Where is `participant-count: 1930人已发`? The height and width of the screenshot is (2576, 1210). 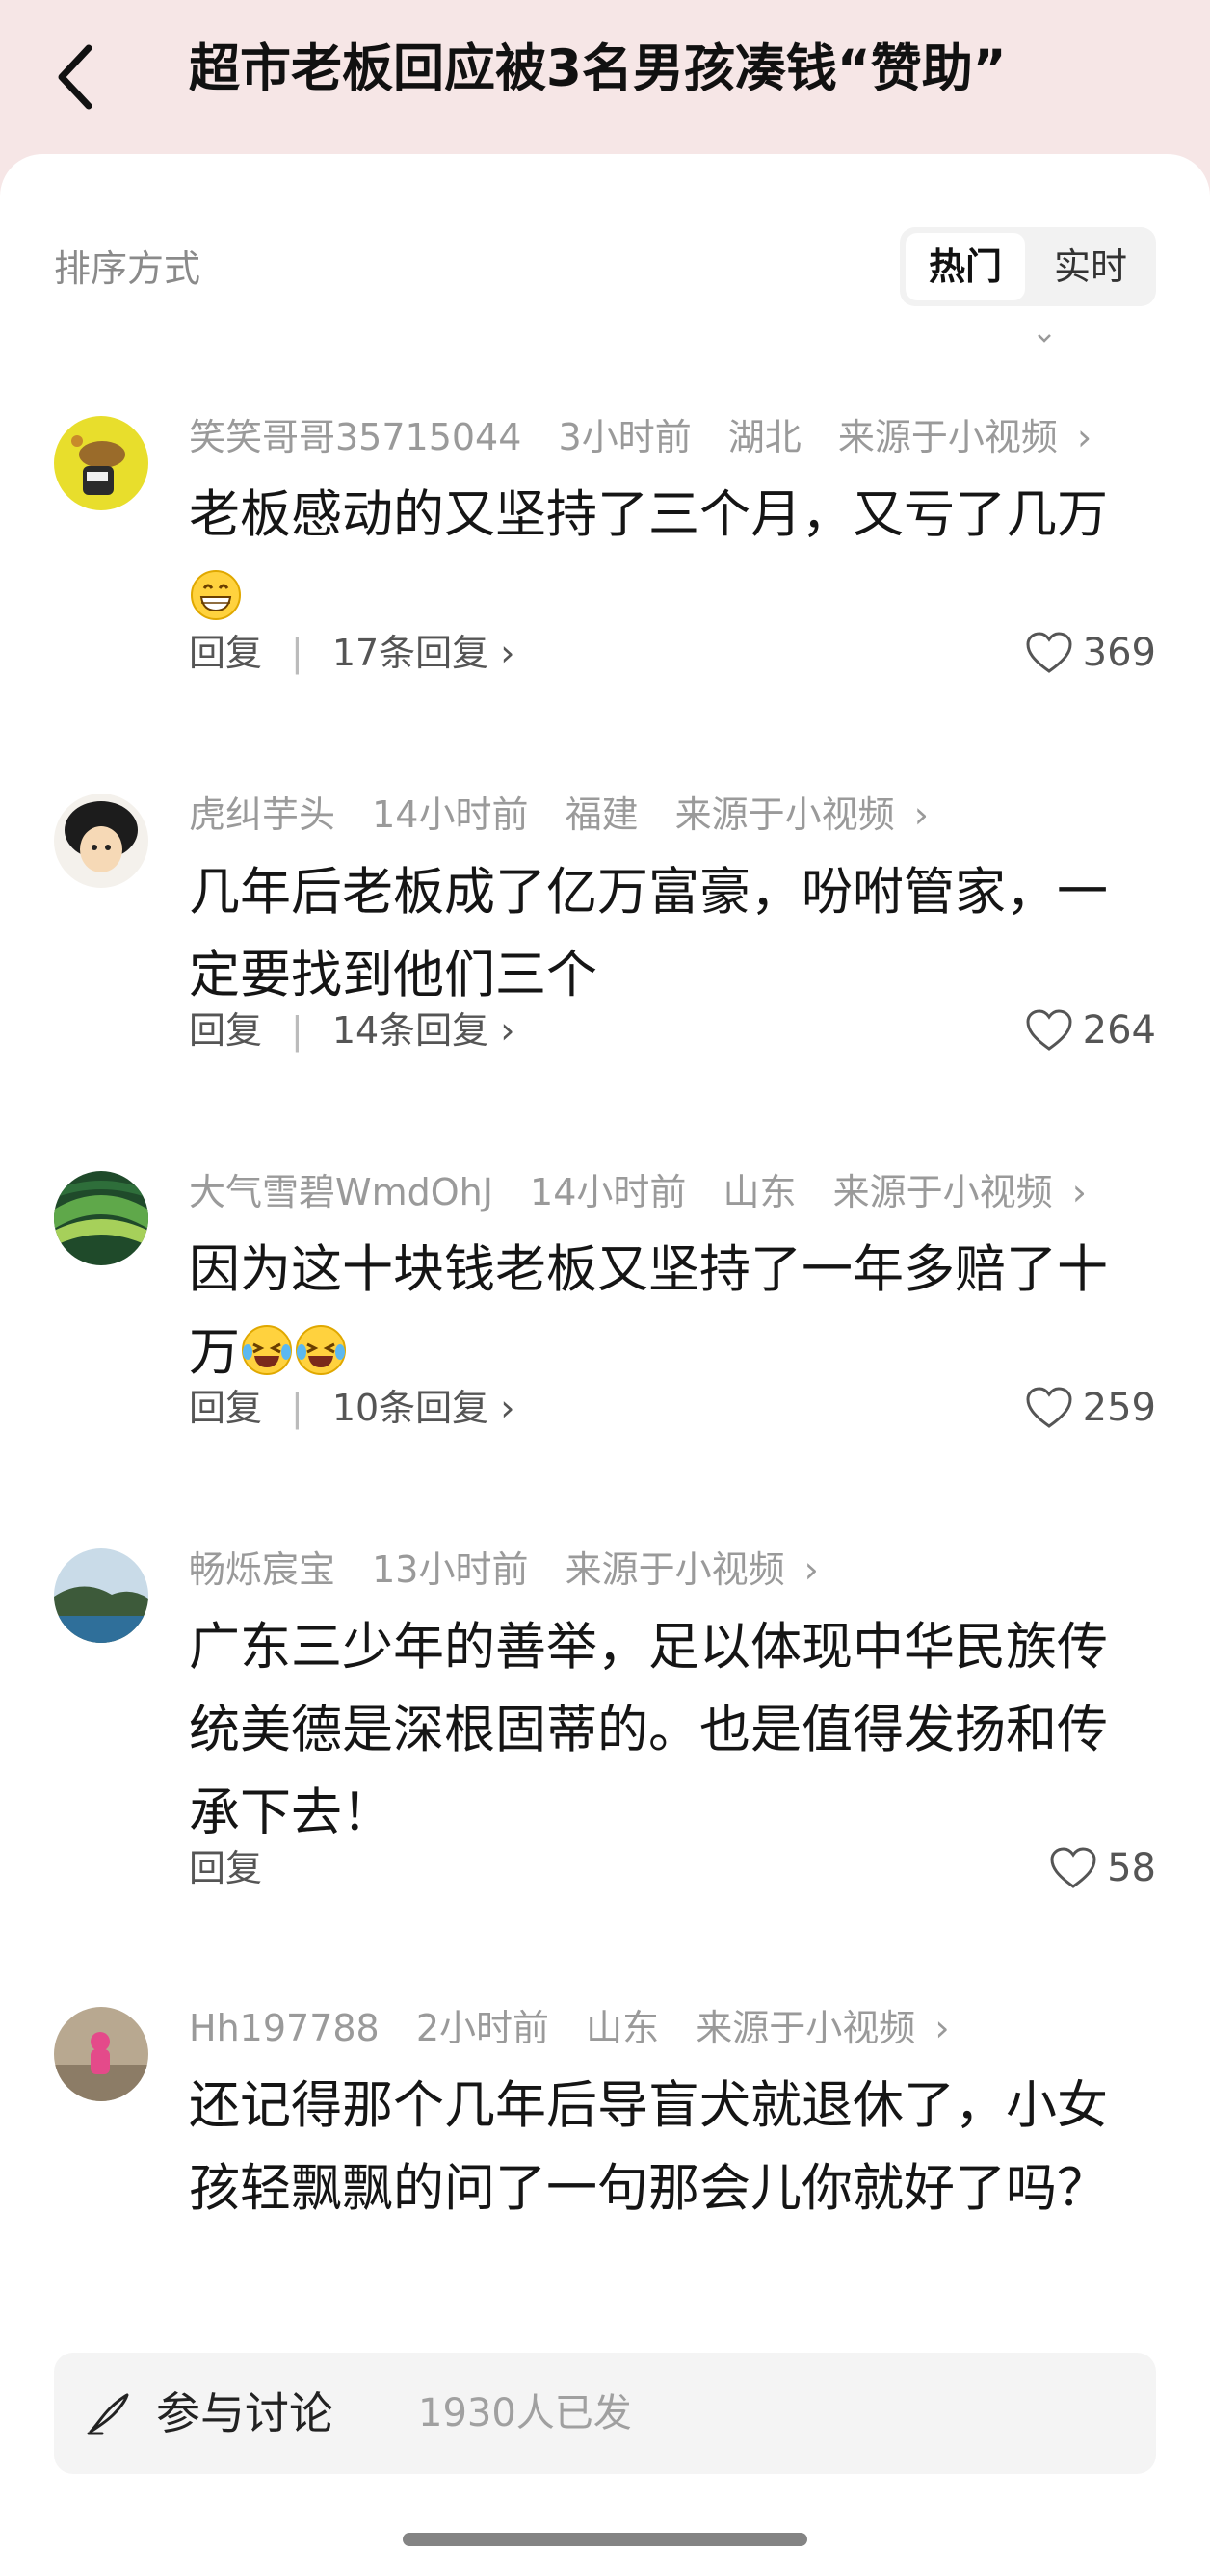 participant-count: 1930人已发 is located at coordinates (525, 2413).